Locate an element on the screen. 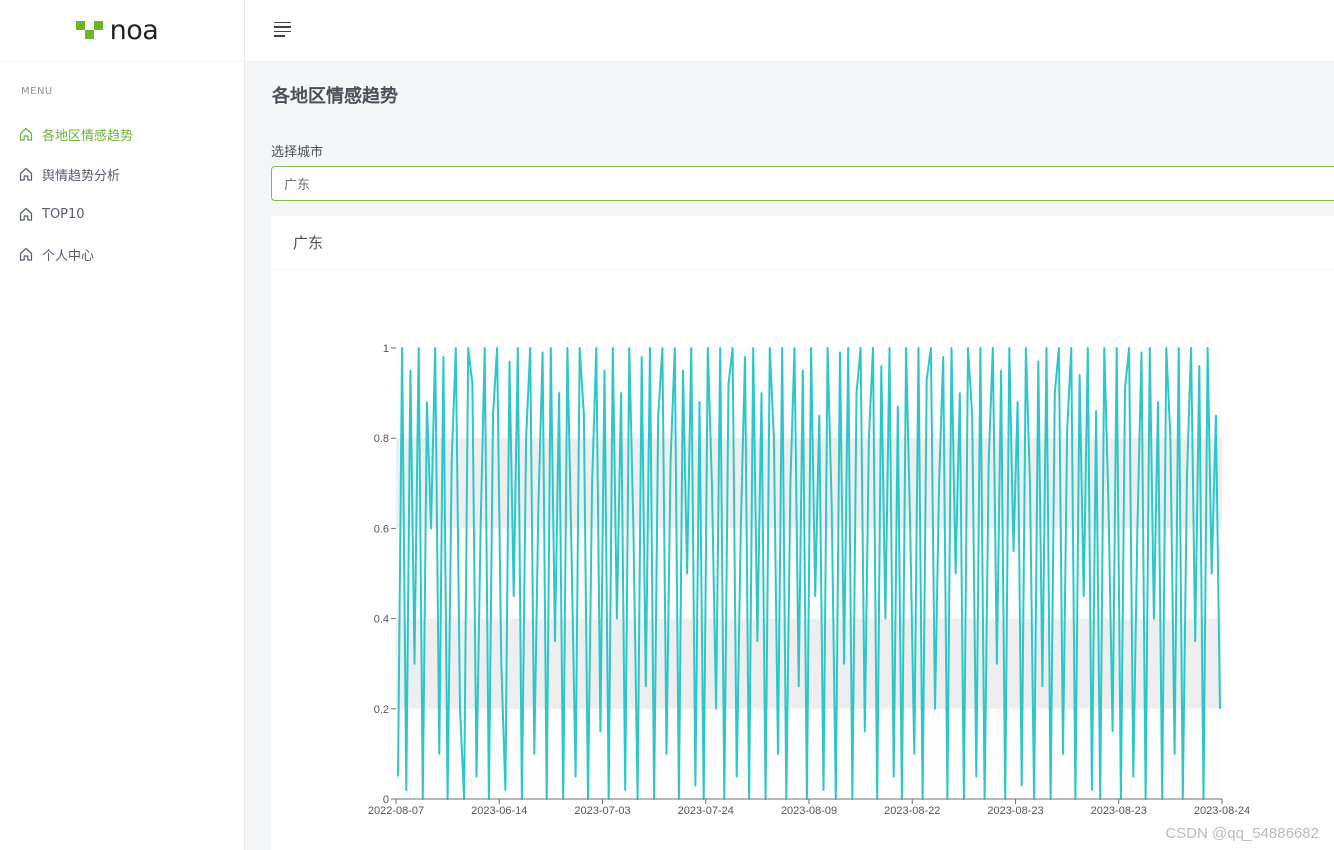  hamburger-icon is located at coordinates (284, 29).